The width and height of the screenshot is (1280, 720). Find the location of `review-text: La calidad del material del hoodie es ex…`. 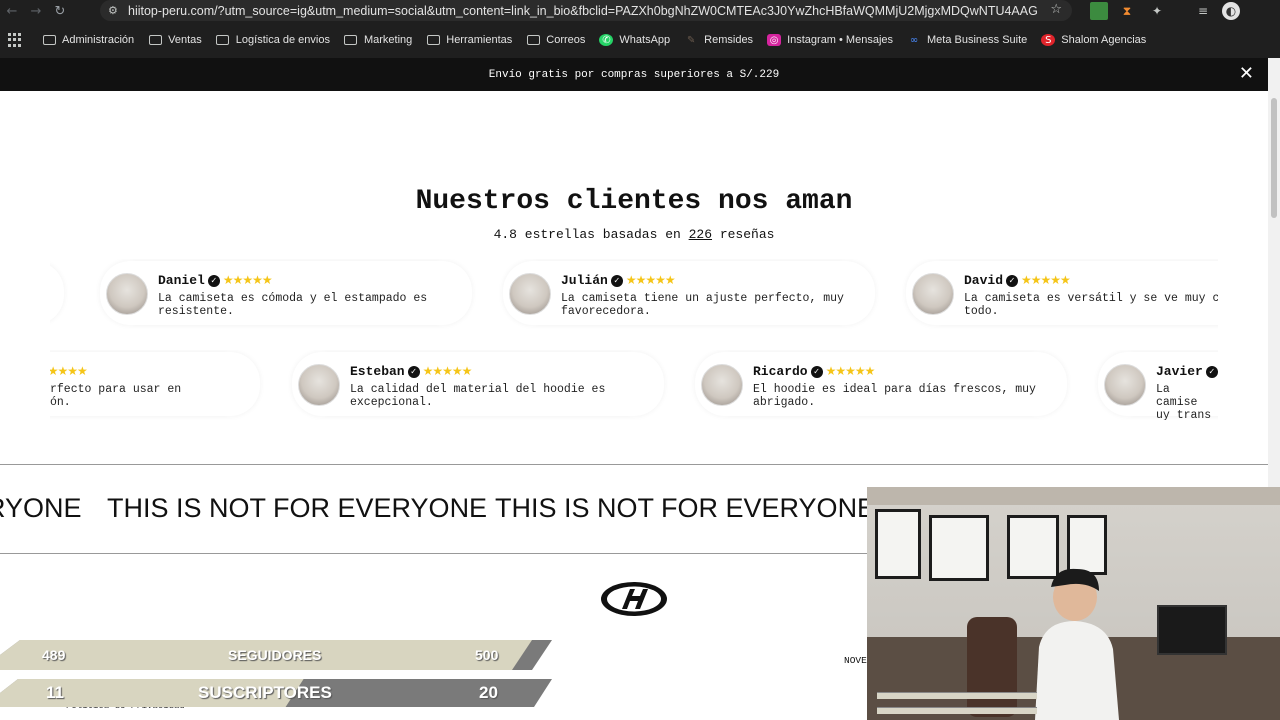

review-text: La calidad del material del hoodie es ex… is located at coordinates (478, 396).